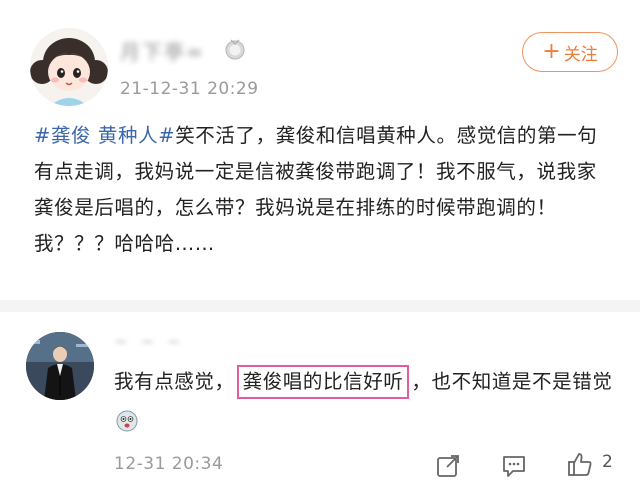 The width and height of the screenshot is (640, 485). Describe the element at coordinates (323, 382) in the screenshot. I see `highlighted-phrase: 龚俊唱的比信好听` at that location.